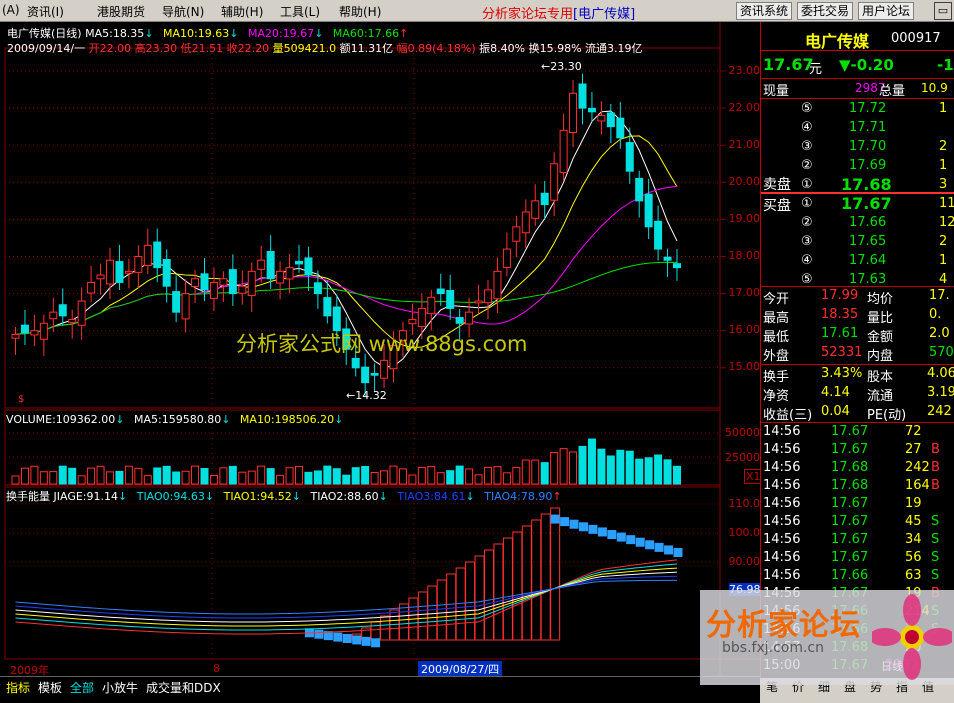  I want to click on tick-price: 17.67, so click(850, 557).